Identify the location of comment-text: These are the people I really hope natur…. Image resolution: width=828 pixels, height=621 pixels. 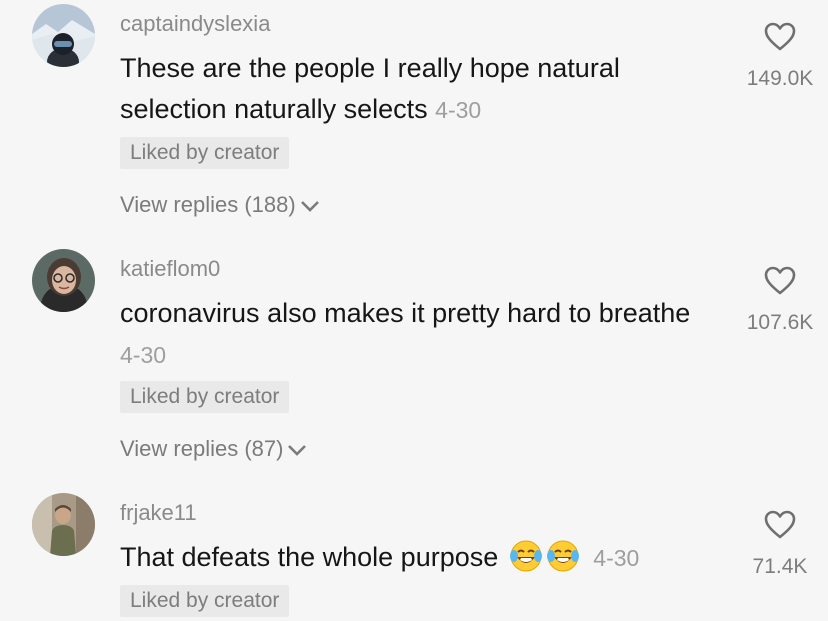
(370, 88).